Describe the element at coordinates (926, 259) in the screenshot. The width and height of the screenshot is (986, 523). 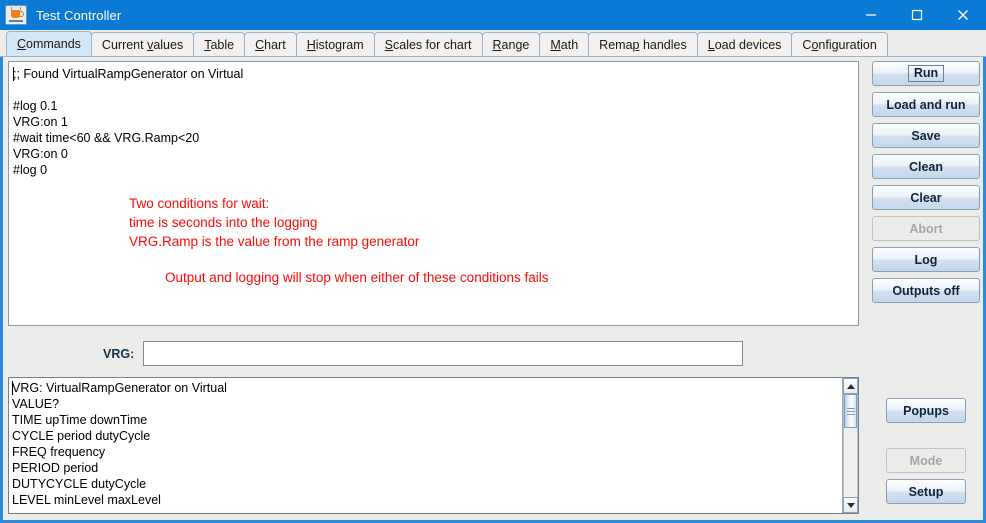
I see `log-button: Log` at that location.